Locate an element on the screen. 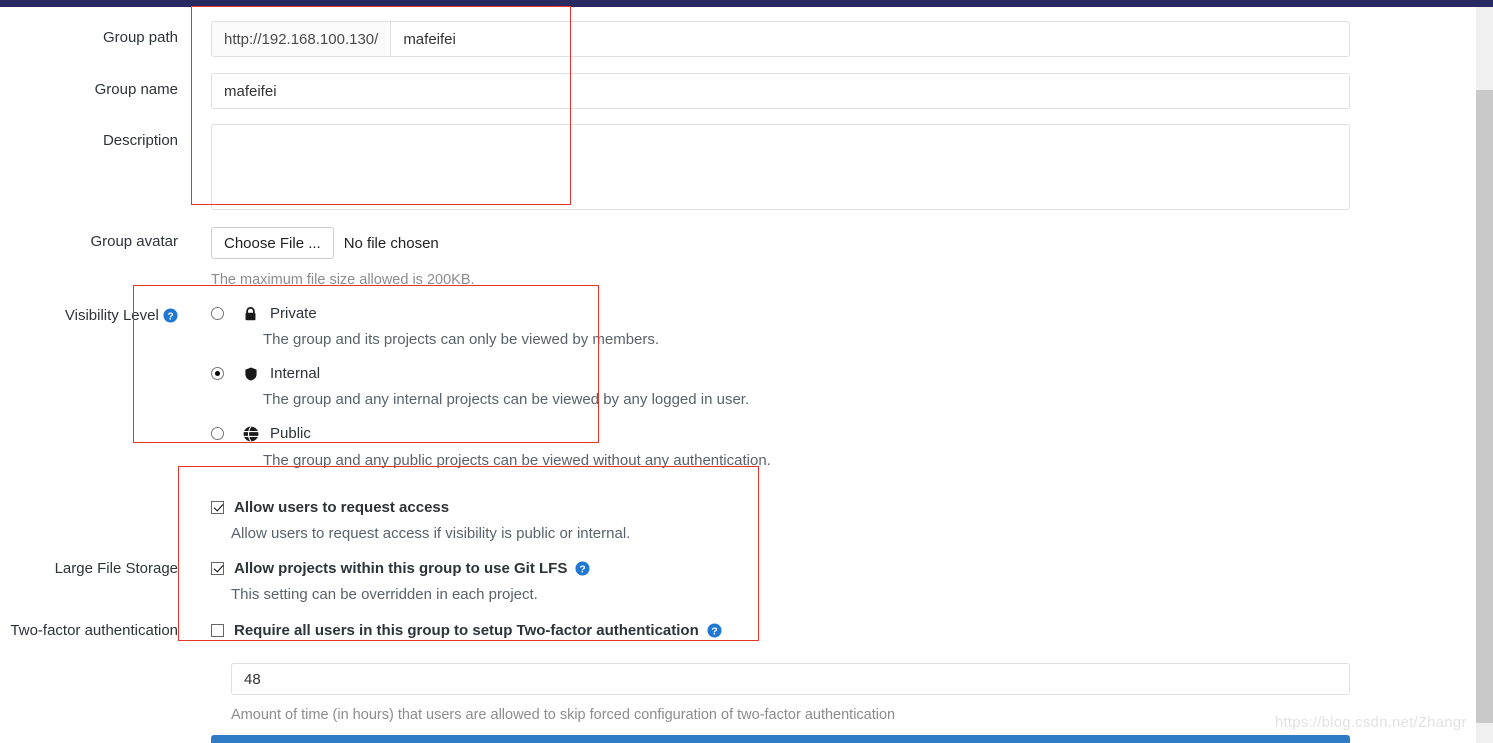 The image size is (1493, 743). group-path-prefix: http://192.168.100.130/ is located at coordinates (301, 39).